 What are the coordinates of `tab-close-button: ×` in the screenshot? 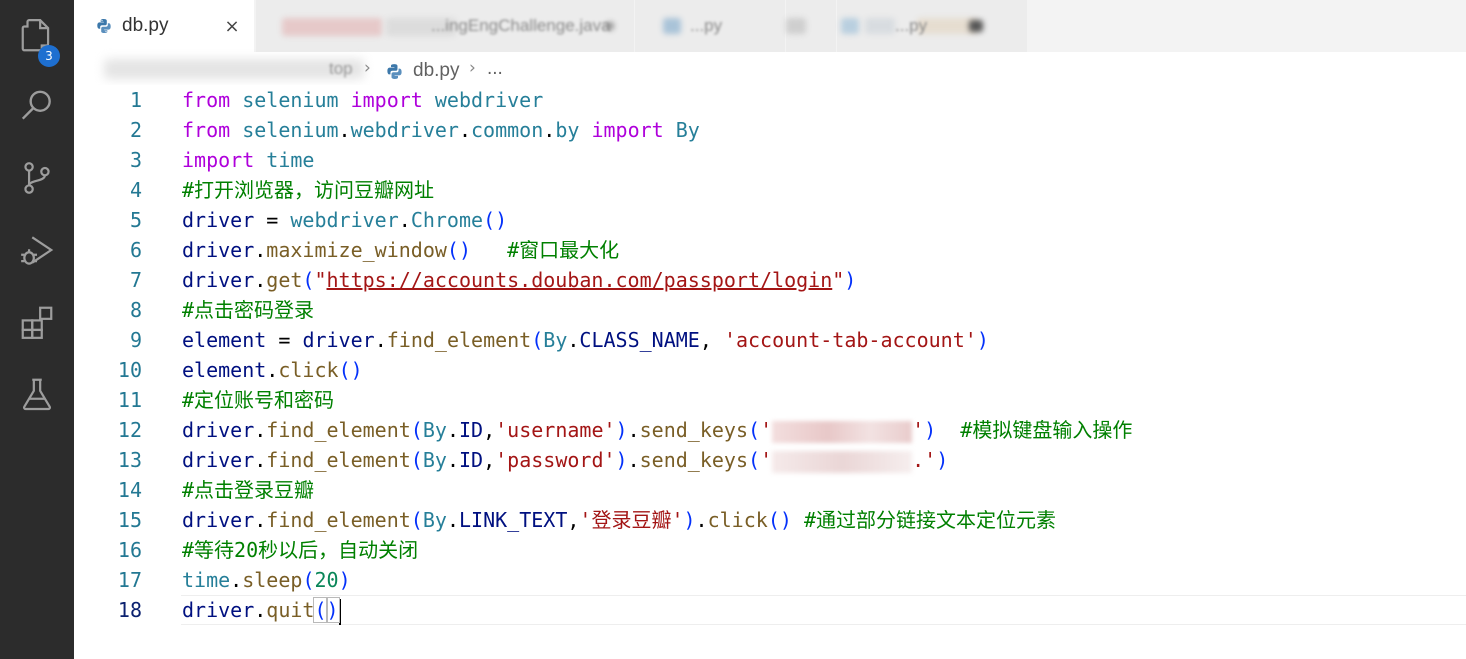 It's located at (232, 26).